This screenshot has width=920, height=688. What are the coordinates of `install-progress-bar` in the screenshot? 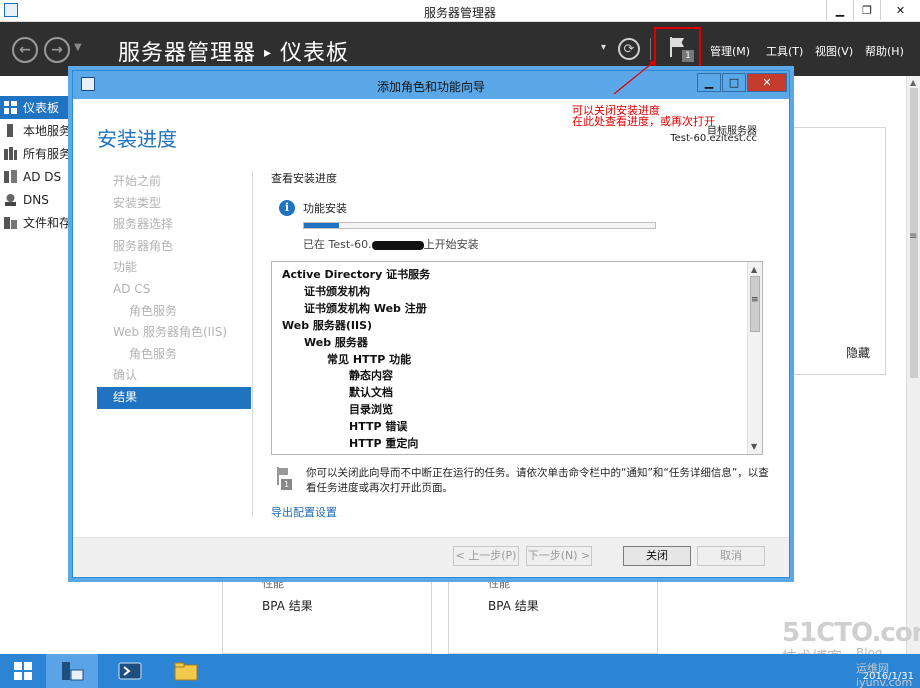 It's located at (479, 225).